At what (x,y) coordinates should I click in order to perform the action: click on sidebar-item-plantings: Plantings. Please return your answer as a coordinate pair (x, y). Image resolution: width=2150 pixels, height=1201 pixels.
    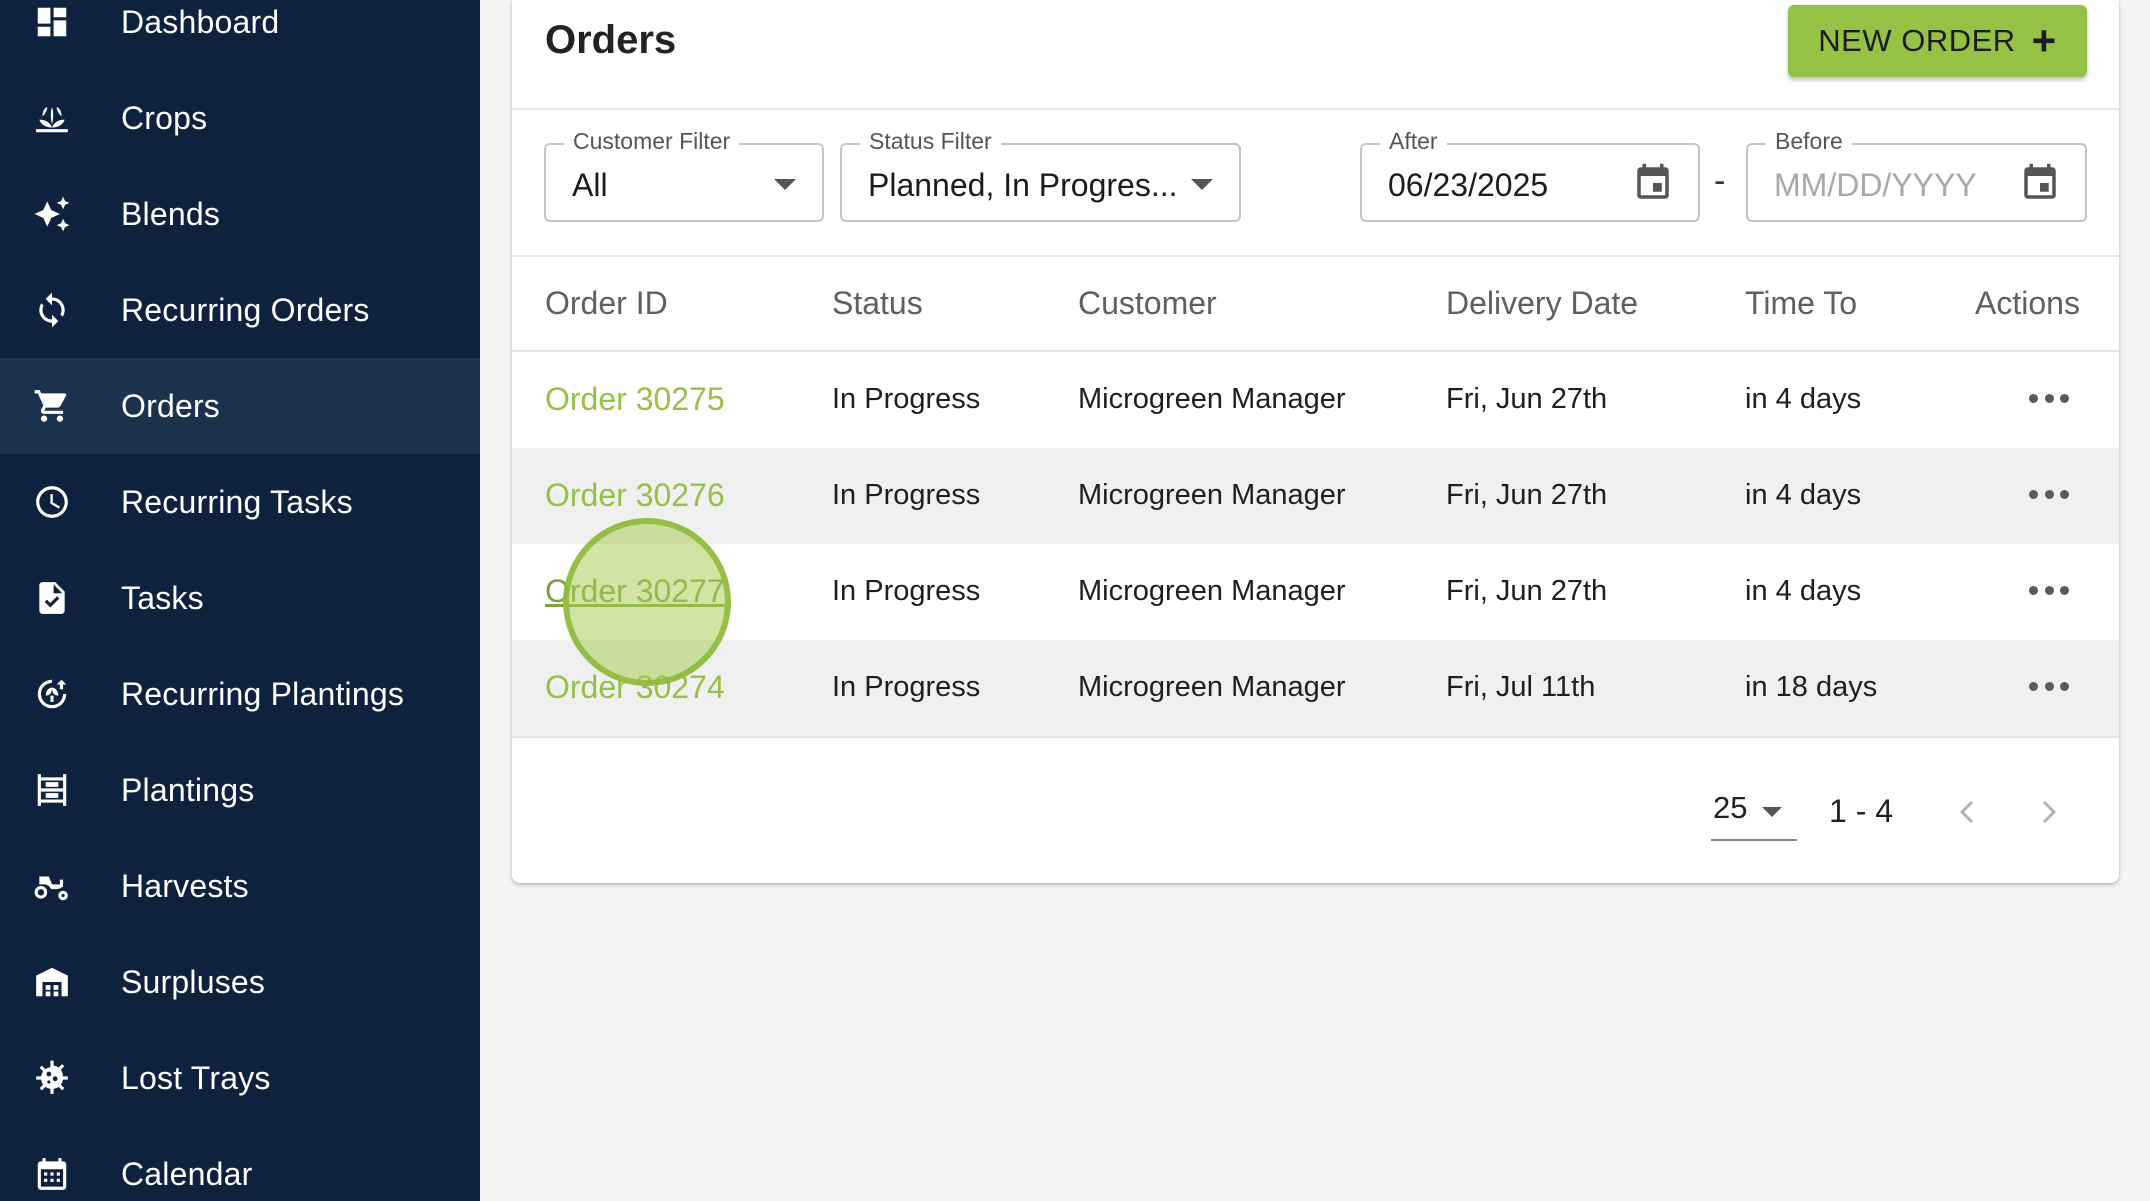
    Looking at the image, I should click on (240, 790).